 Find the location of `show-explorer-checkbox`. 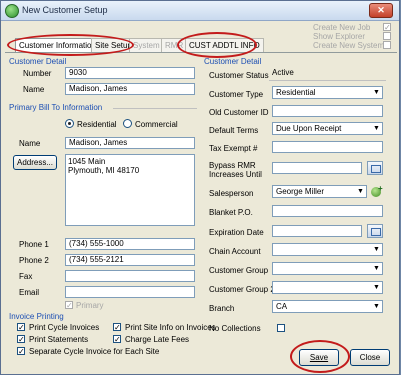

show-explorer-checkbox is located at coordinates (387, 36).